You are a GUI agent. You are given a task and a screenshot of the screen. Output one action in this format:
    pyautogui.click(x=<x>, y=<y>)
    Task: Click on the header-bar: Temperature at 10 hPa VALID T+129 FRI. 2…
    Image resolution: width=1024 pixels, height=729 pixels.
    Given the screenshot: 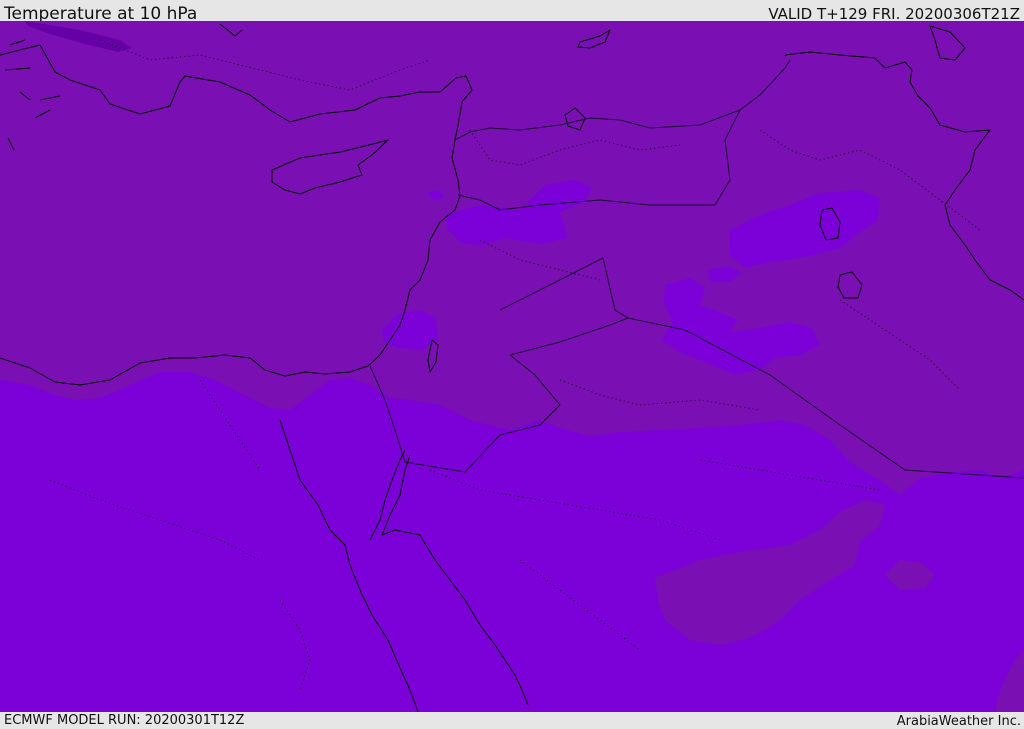 What is the action you would take?
    pyautogui.click(x=512, y=11)
    